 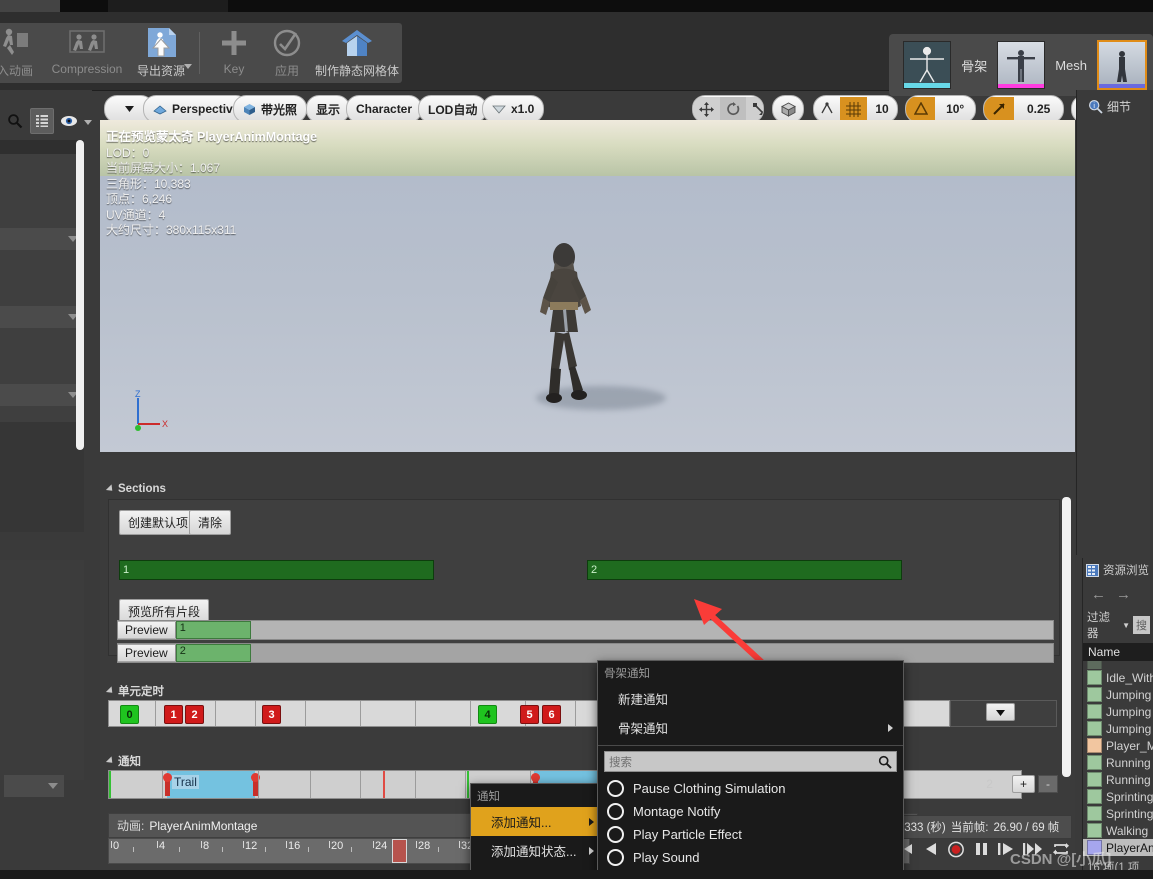 What do you see at coordinates (750, 761) in the screenshot?
I see `notify-search-input: 搜索` at bounding box center [750, 761].